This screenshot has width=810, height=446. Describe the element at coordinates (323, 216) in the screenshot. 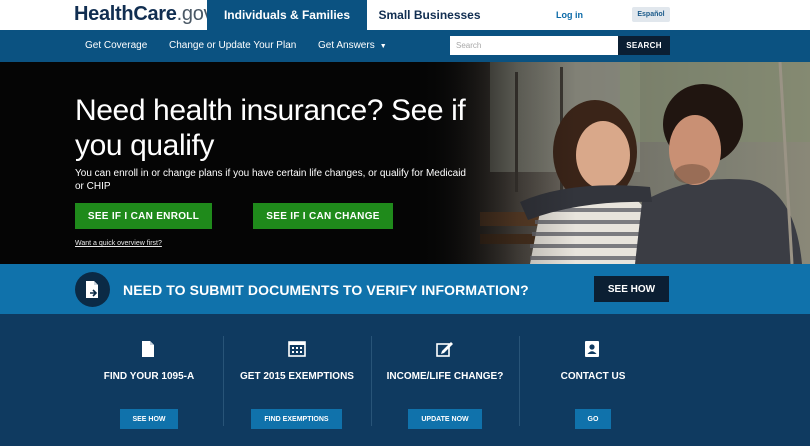

I see `see-if-i-can-change-button: SEE IF I CAN CHANGE` at that location.